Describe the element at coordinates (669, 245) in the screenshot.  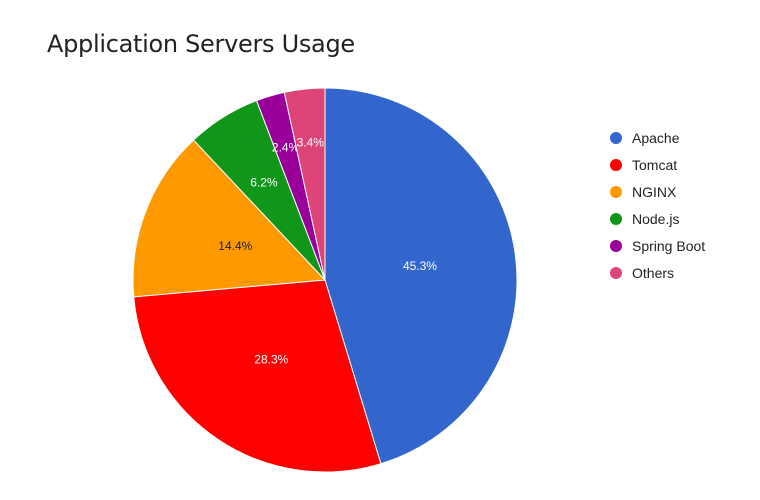
I see `legend-label: Spring Boot` at that location.